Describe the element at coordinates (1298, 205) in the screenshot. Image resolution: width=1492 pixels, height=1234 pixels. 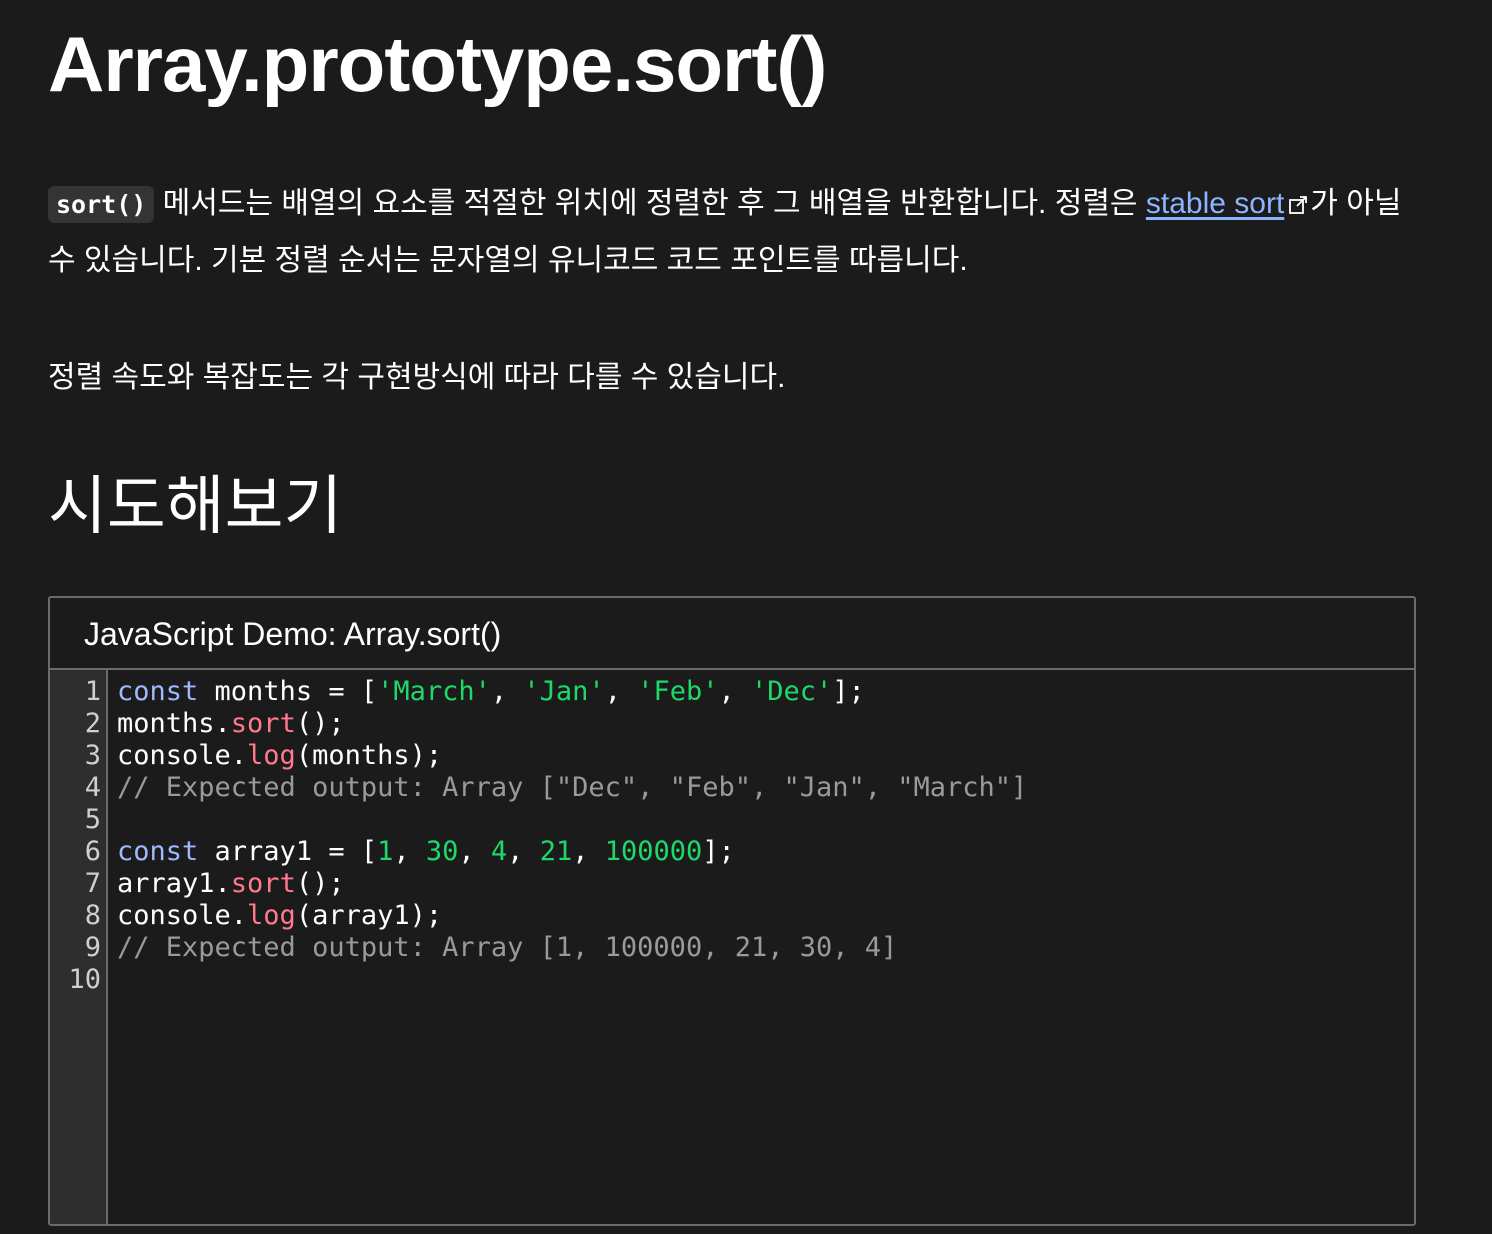
I see `external-link-icon` at that location.